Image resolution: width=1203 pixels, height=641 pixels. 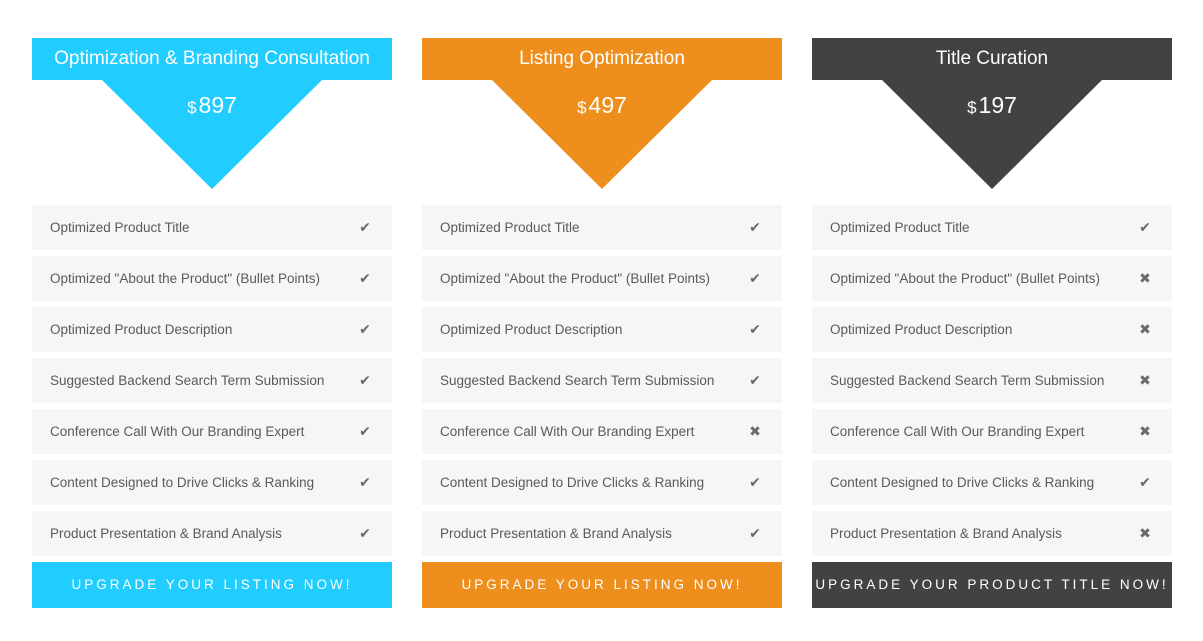 I want to click on plan-price: $197, so click(x=992, y=105).